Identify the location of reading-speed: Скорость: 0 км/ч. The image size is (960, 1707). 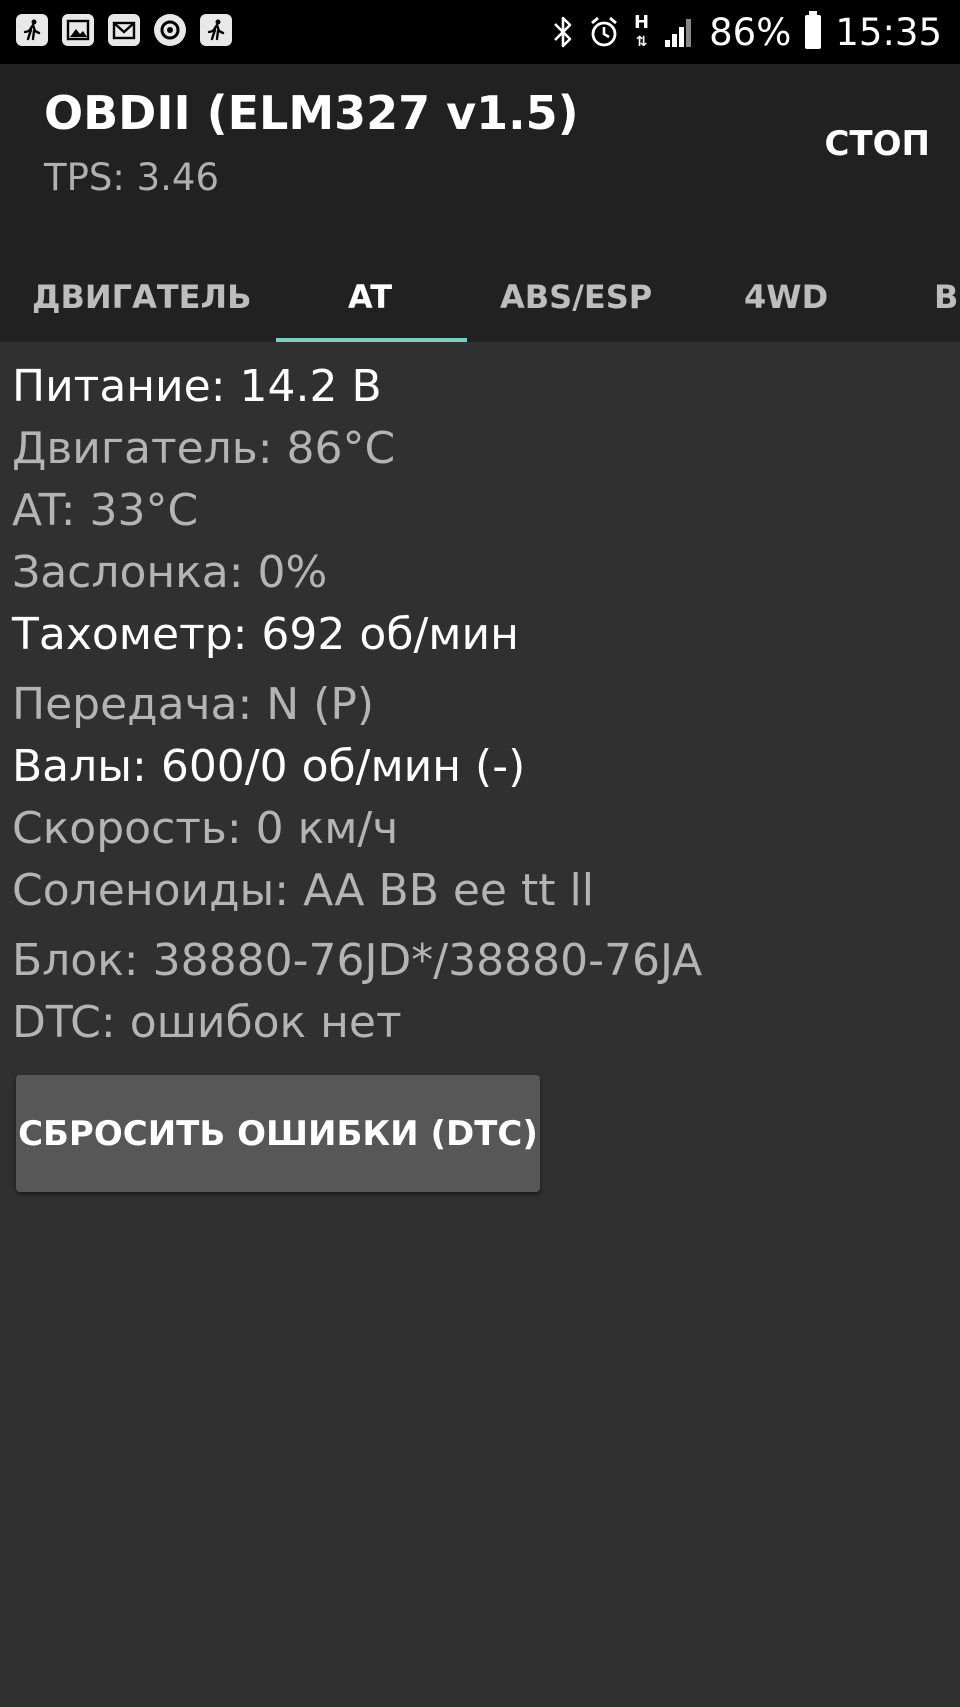
(205, 828).